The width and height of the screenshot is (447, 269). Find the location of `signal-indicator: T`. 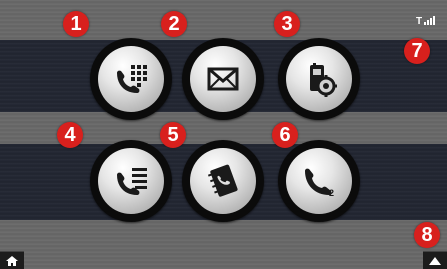

signal-indicator: T is located at coordinates (427, 22).